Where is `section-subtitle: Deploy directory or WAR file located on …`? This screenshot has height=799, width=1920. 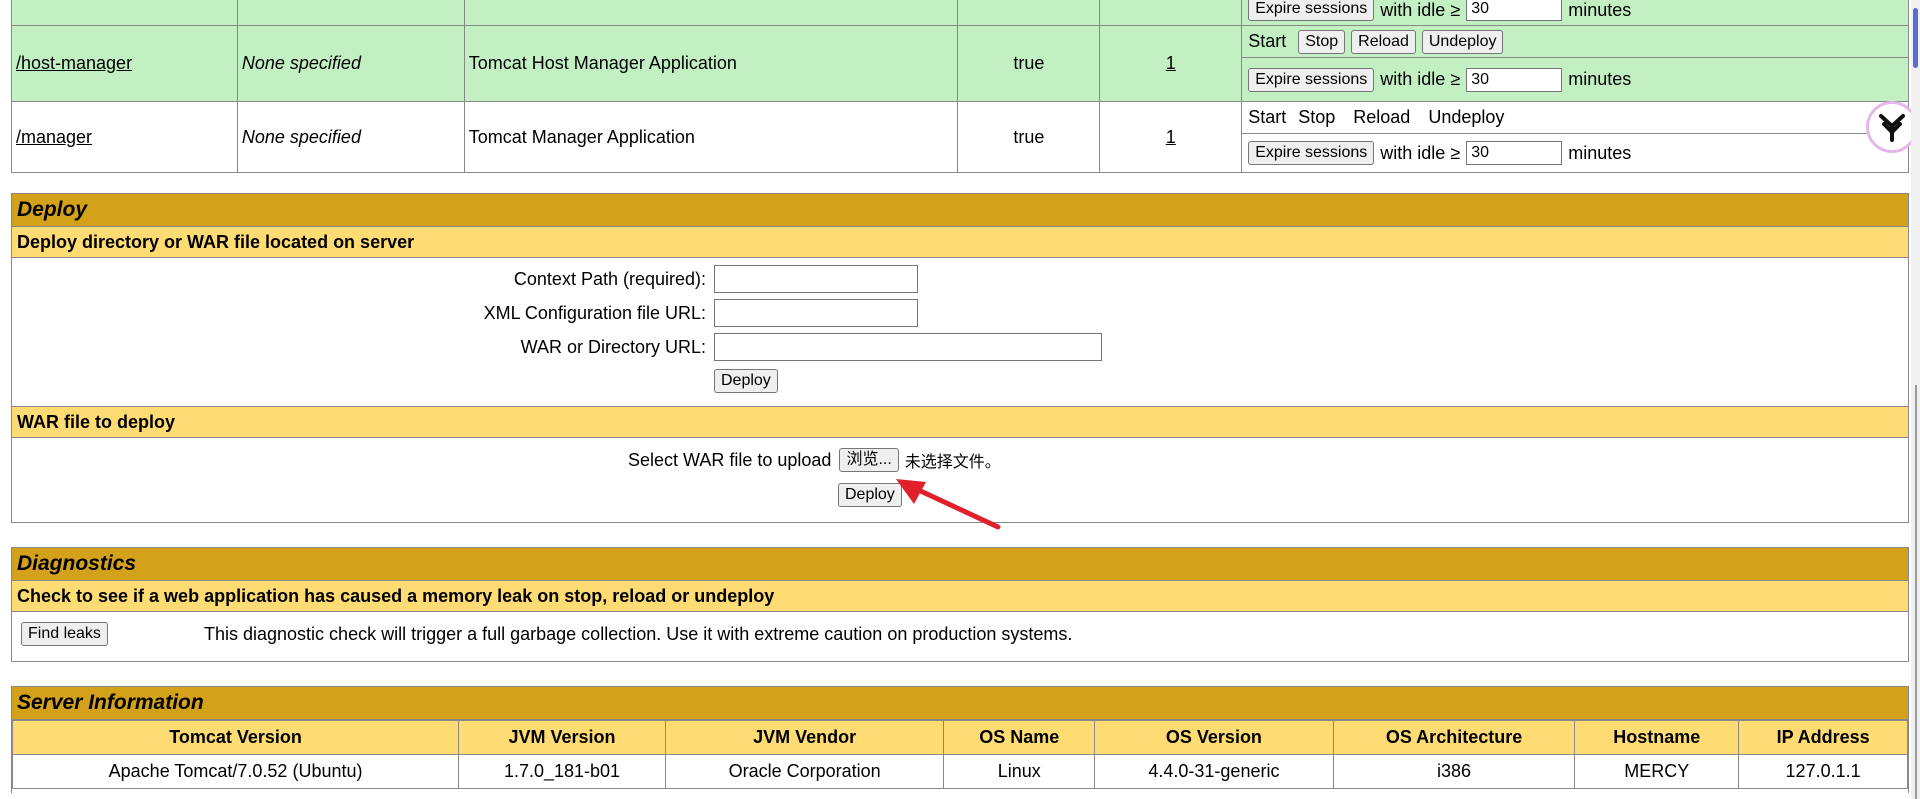 section-subtitle: Deploy directory or WAR file located on … is located at coordinates (960, 242).